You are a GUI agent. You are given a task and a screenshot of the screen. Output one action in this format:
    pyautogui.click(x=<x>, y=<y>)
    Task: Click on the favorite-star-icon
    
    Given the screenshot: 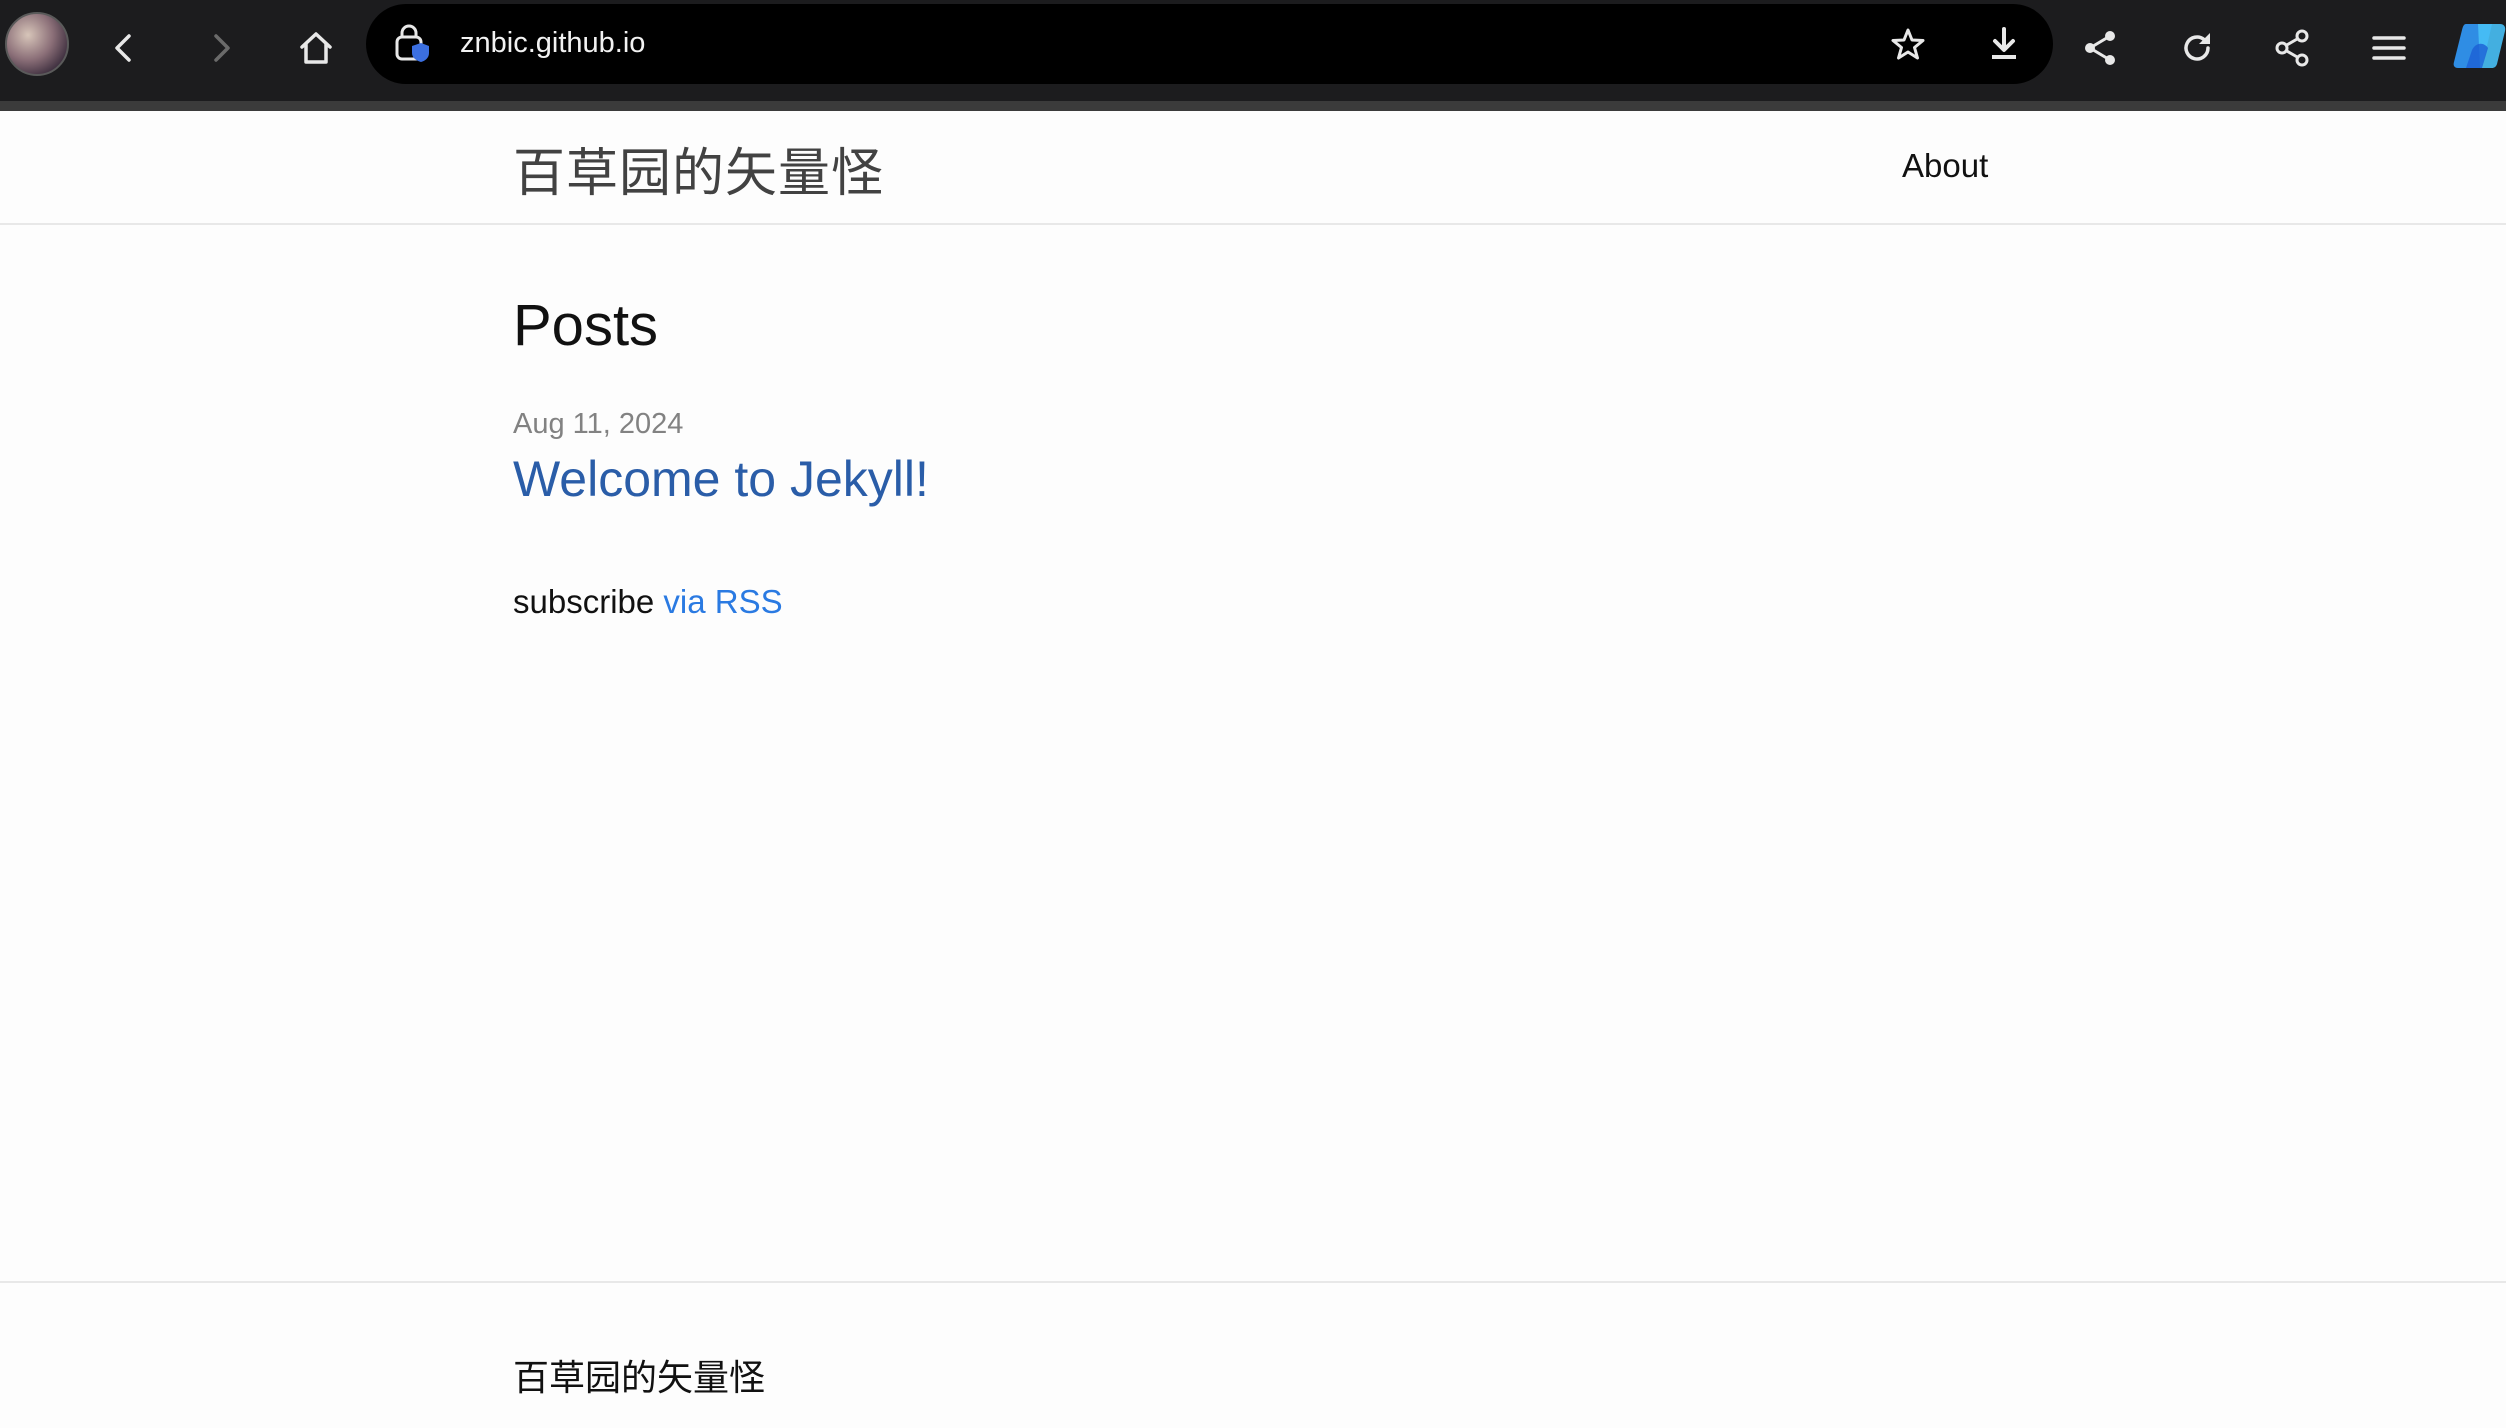 What is the action you would take?
    pyautogui.click(x=1908, y=44)
    